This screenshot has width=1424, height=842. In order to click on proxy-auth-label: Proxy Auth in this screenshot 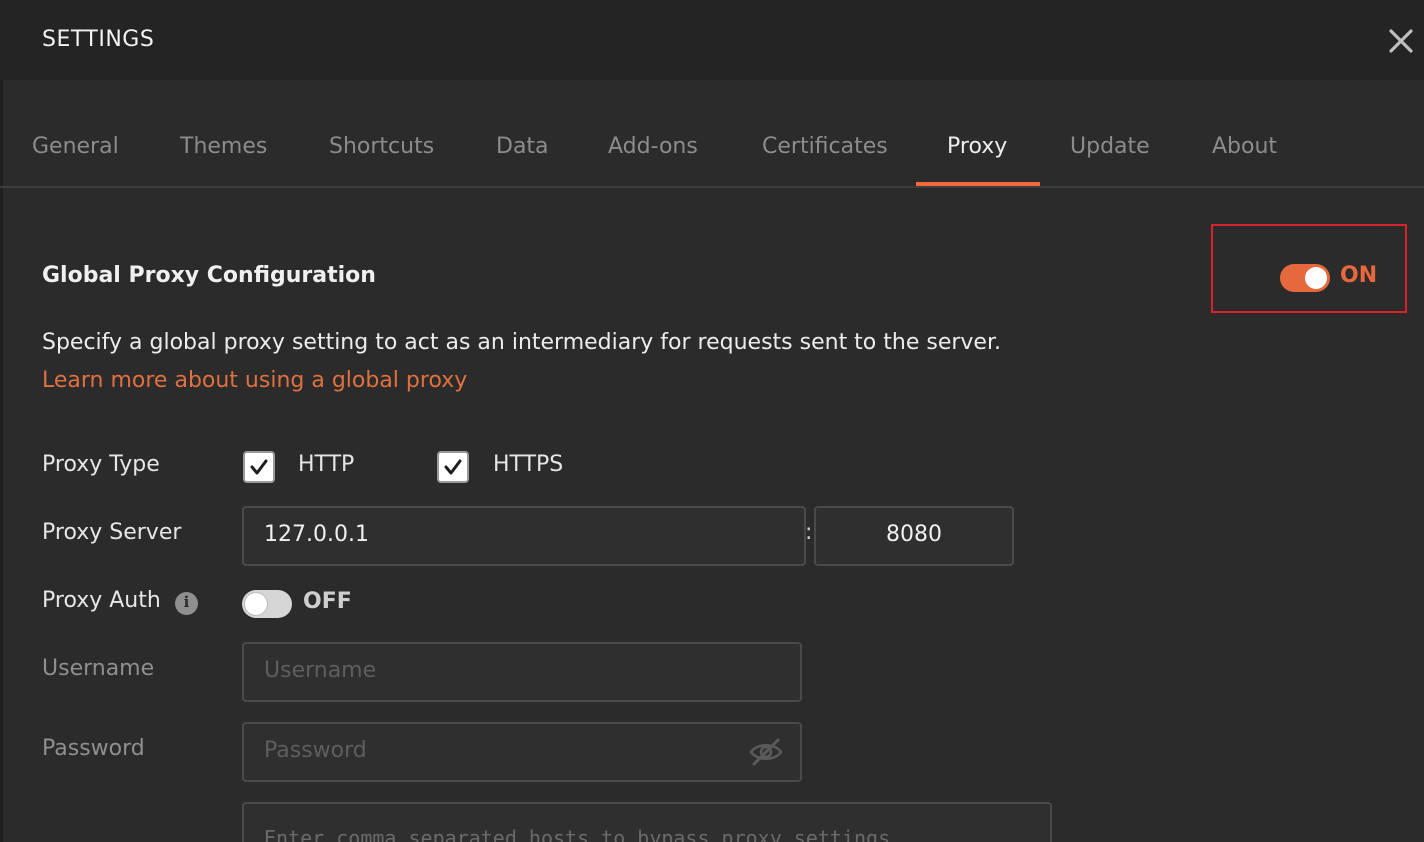, I will do `click(101, 600)`.